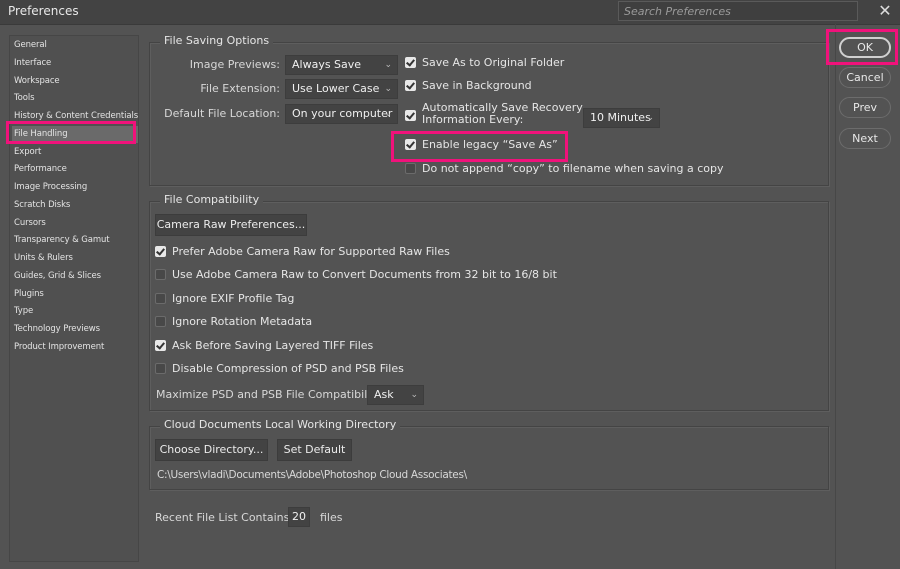 Image resolution: width=900 pixels, height=569 pixels. Describe the element at coordinates (75, 187) in the screenshot. I see `sidebar-item-image-processing: Image Processing` at that location.